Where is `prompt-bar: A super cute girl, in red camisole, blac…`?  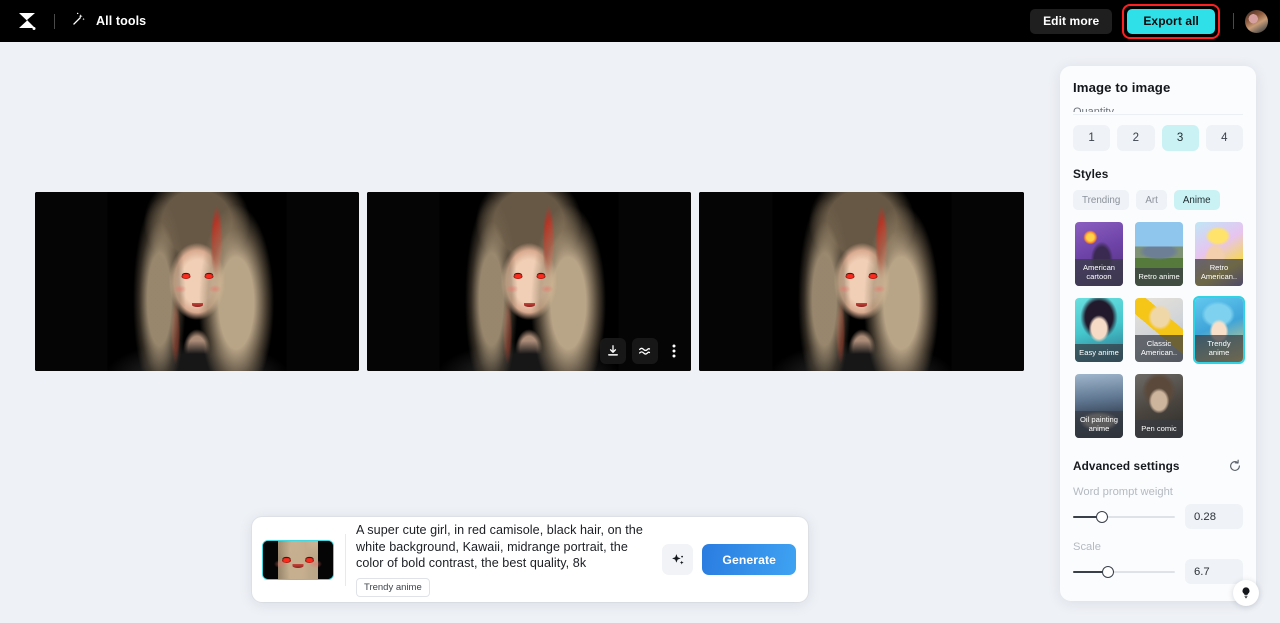 prompt-bar: A super cute girl, in red camisole, blac… is located at coordinates (530, 559).